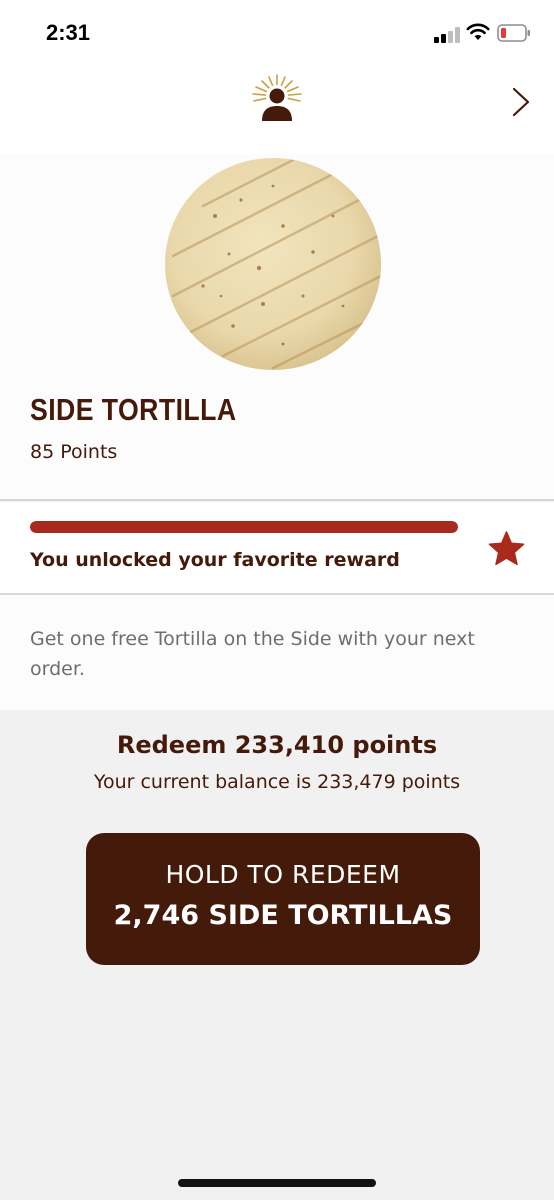 The width and height of the screenshot is (554, 1200). What do you see at coordinates (478, 31) in the screenshot?
I see `wifi-icon` at bounding box center [478, 31].